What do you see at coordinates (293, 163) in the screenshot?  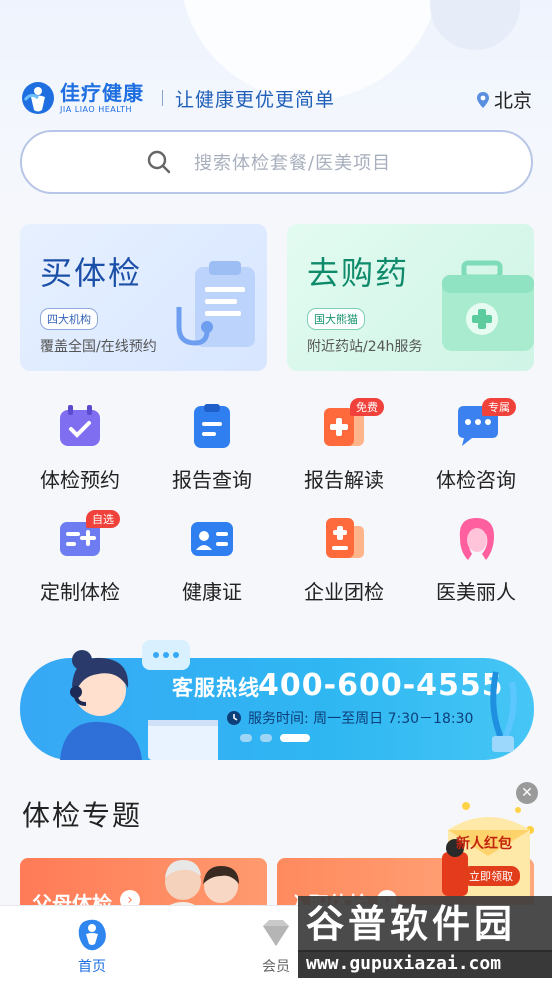 I see `search-placeholder: 搜索体检套餐/医美项目` at bounding box center [293, 163].